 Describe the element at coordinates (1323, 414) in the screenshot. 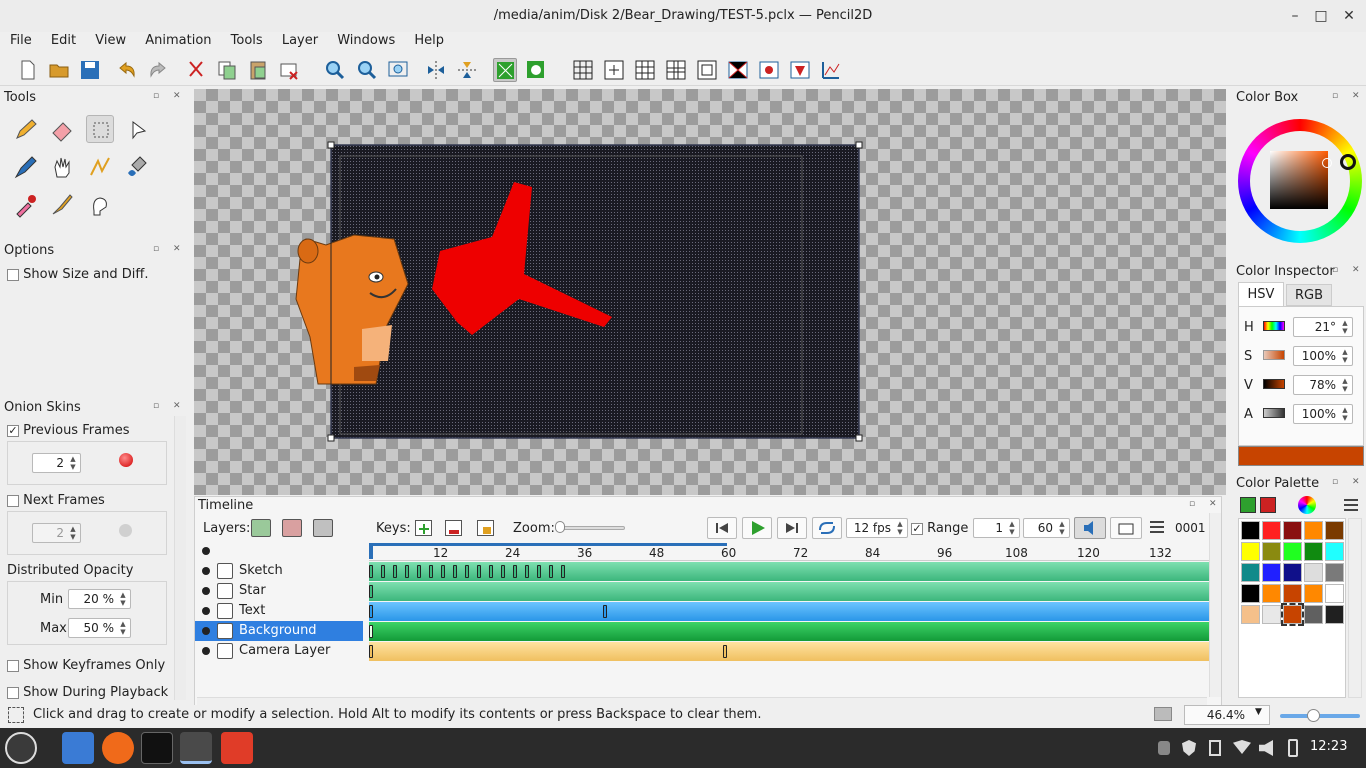

I see `a-spinbox: 100% ▲ ▼` at that location.